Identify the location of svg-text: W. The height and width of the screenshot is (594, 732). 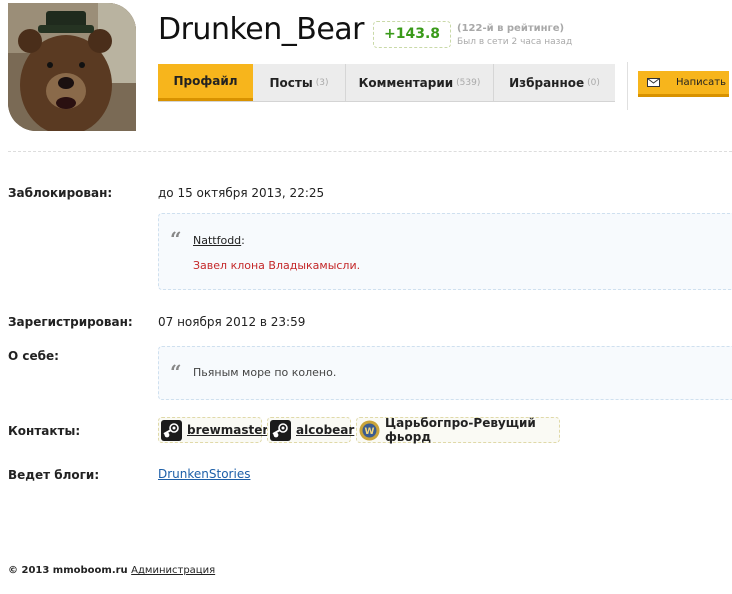
(370, 432).